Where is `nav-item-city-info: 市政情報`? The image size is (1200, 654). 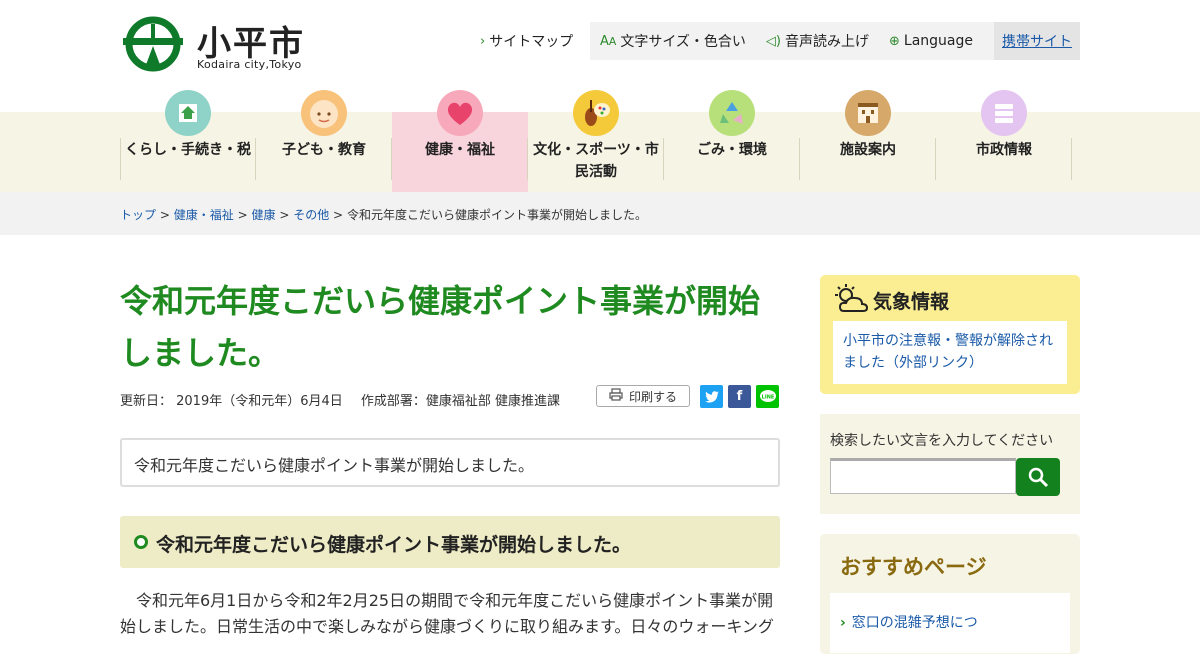
nav-item-city-info: 市政情報 is located at coordinates (1004, 141).